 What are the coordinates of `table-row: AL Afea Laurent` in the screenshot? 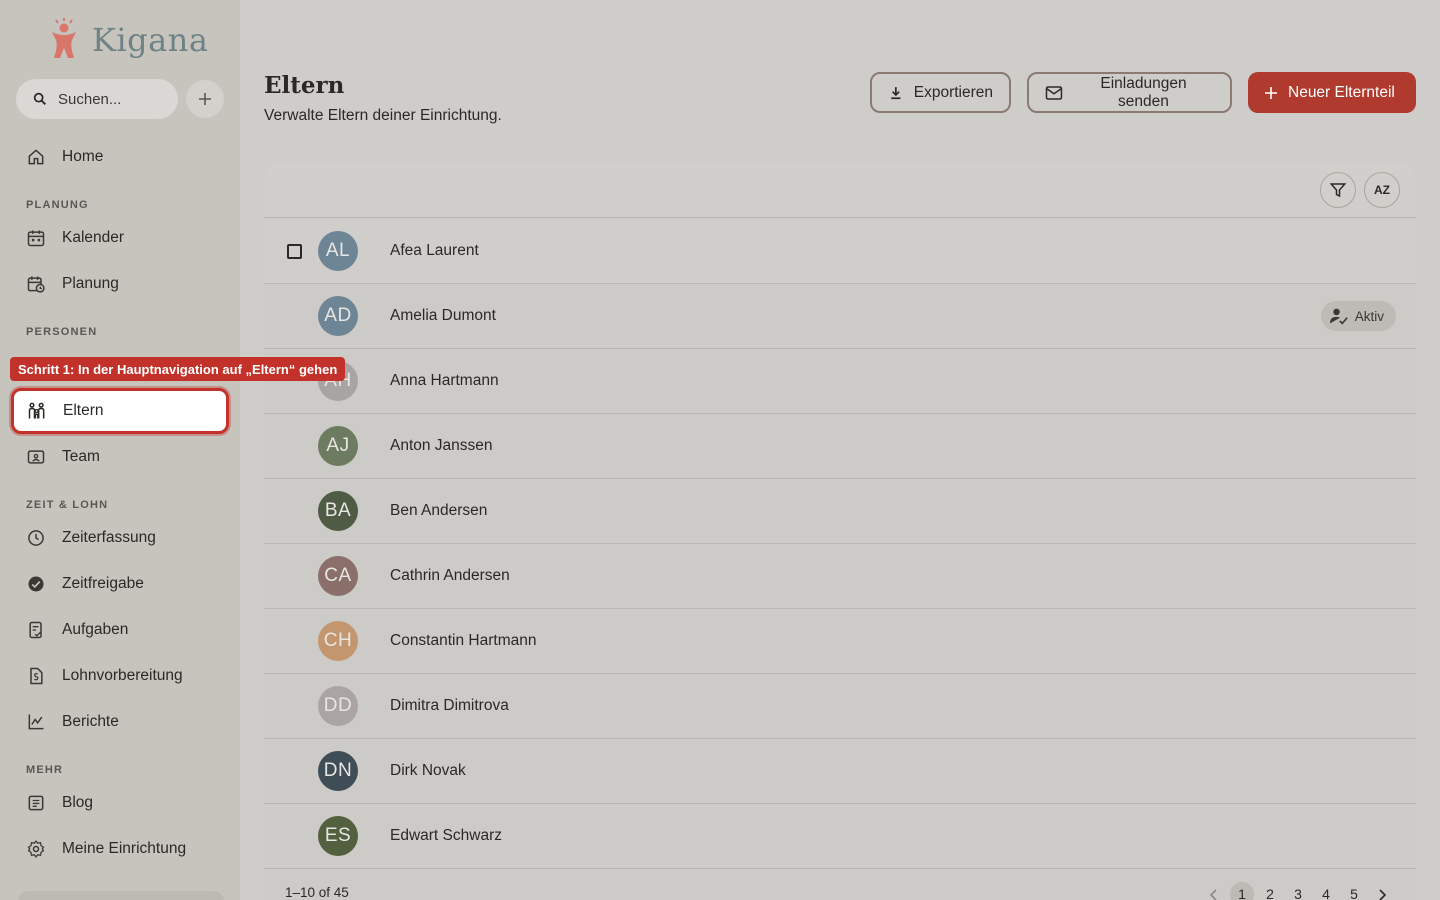 It's located at (840, 251).